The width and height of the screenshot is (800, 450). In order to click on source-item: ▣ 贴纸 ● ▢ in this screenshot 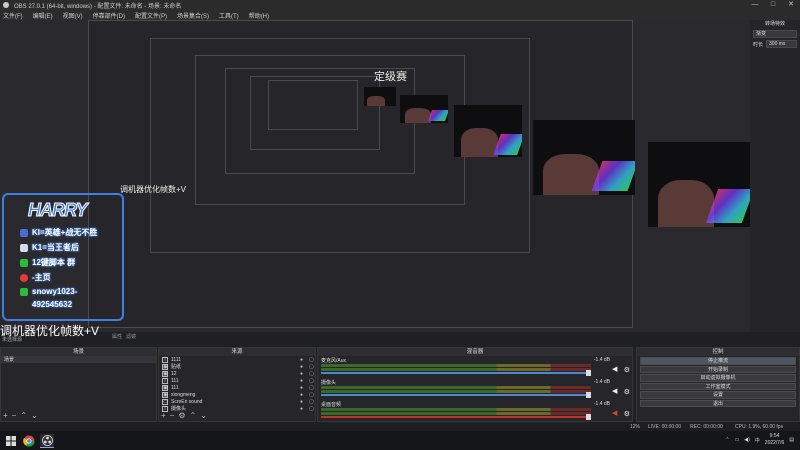, I will do `click(237, 366)`.